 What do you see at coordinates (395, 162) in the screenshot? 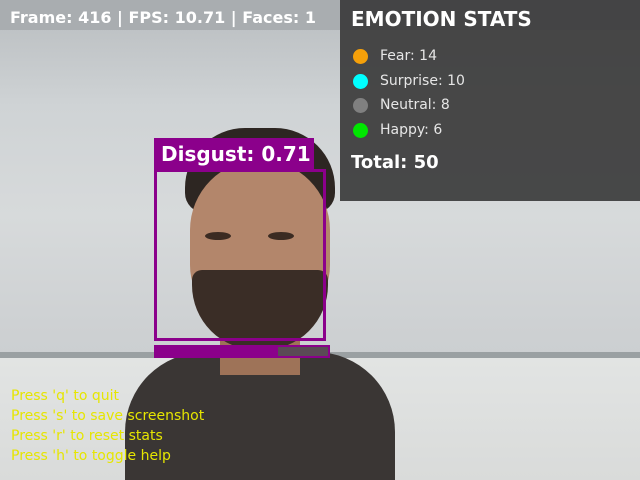
I see `total-count: Total: 50` at bounding box center [395, 162].